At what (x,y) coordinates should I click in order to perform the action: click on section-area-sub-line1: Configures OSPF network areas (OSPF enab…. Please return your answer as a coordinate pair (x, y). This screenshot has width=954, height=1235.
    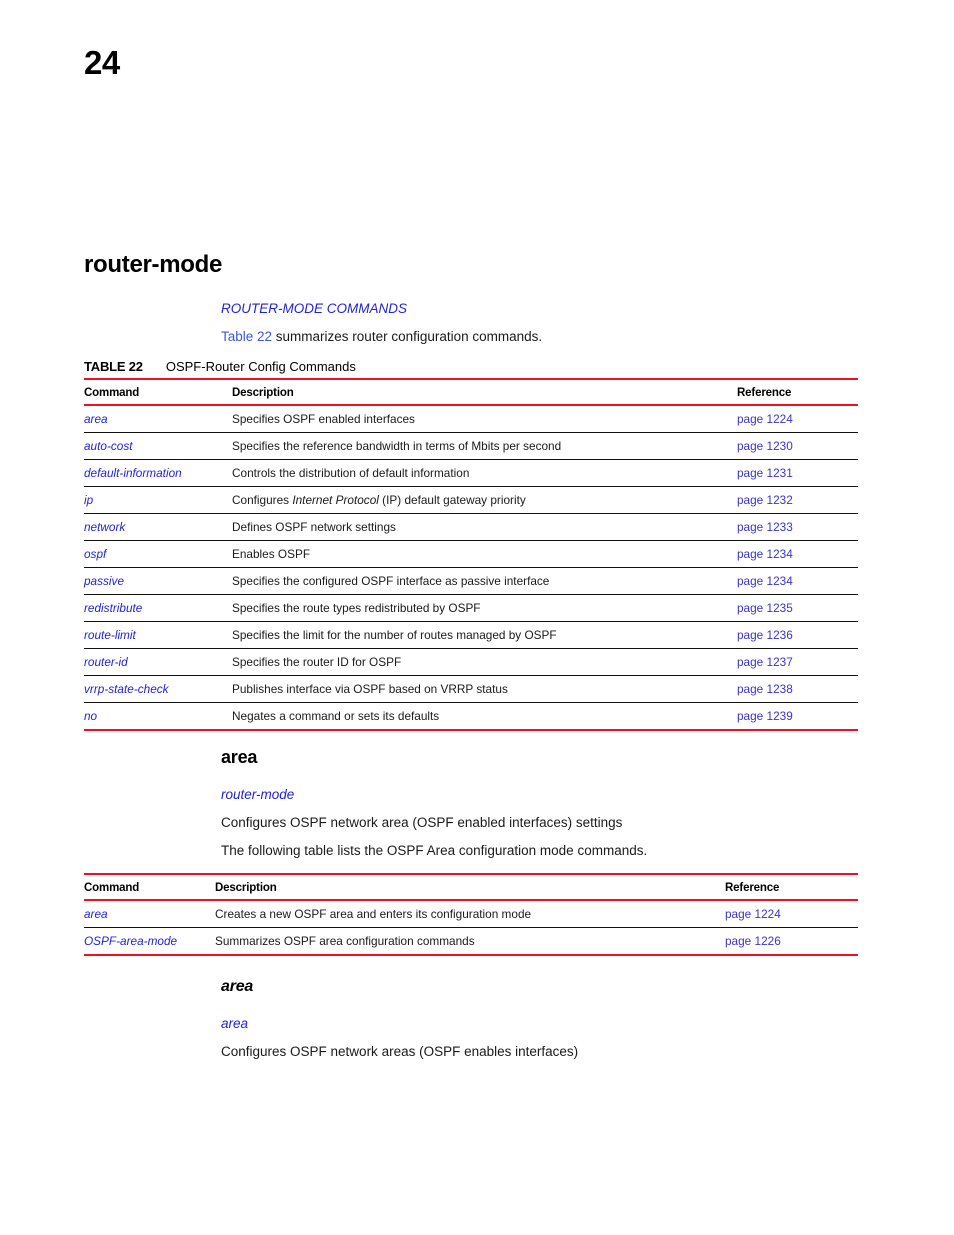
    Looking at the image, I should click on (400, 1051).